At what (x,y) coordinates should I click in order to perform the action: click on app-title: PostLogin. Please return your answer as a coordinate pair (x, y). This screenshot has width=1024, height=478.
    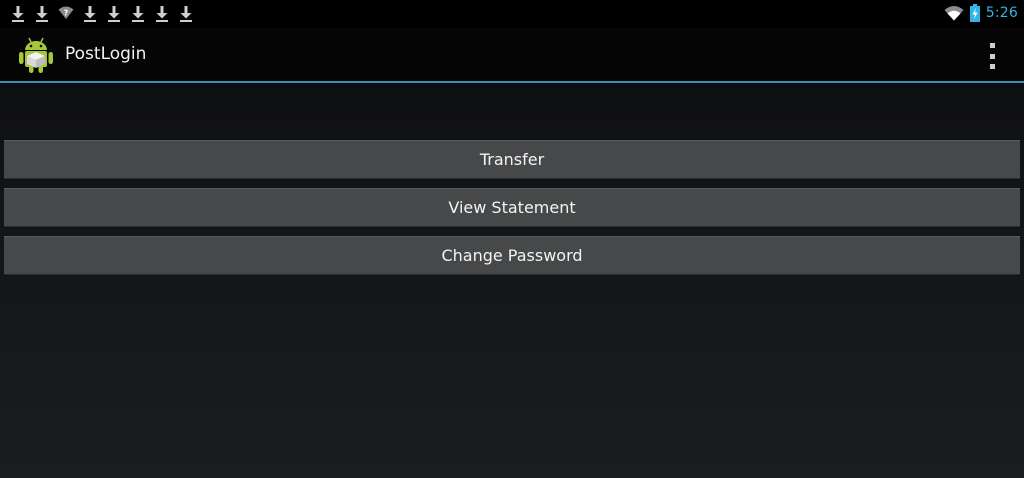
    Looking at the image, I should click on (106, 54).